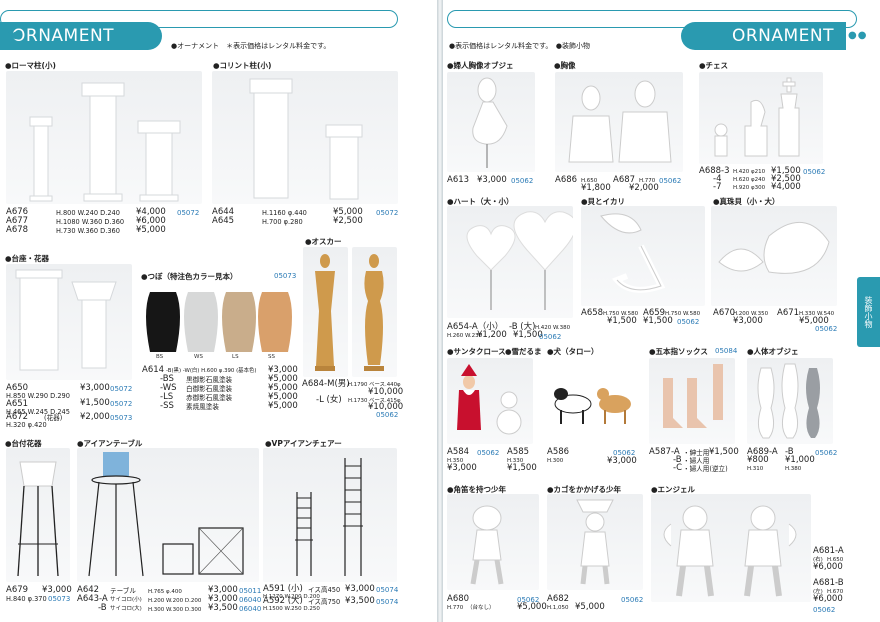 The image size is (880, 622). I want to click on shinju-photo, so click(774, 256).